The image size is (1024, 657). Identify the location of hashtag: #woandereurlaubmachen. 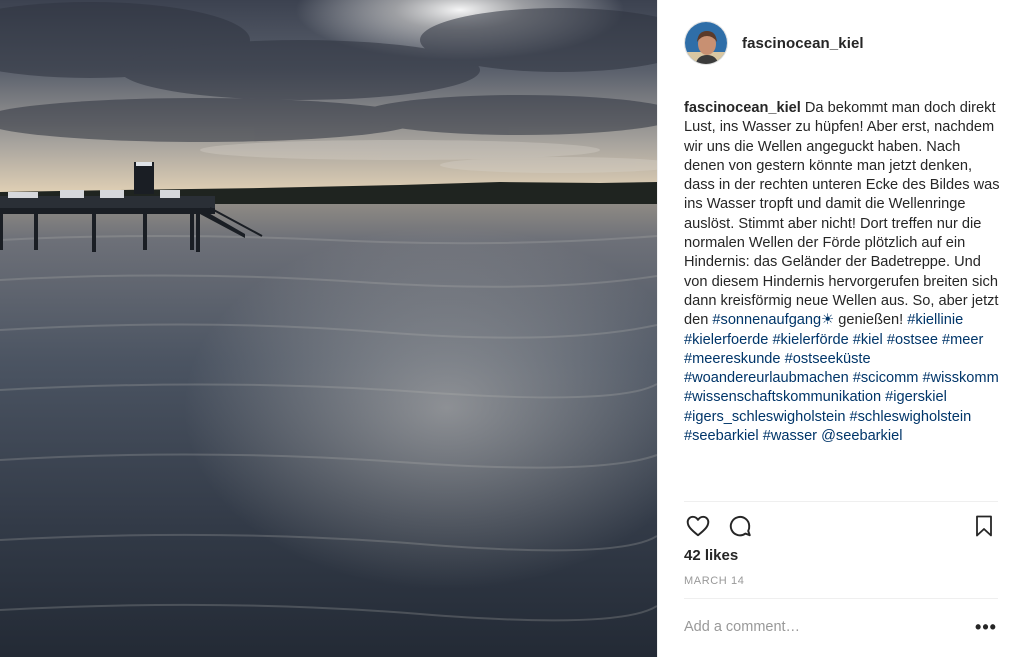
(766, 378).